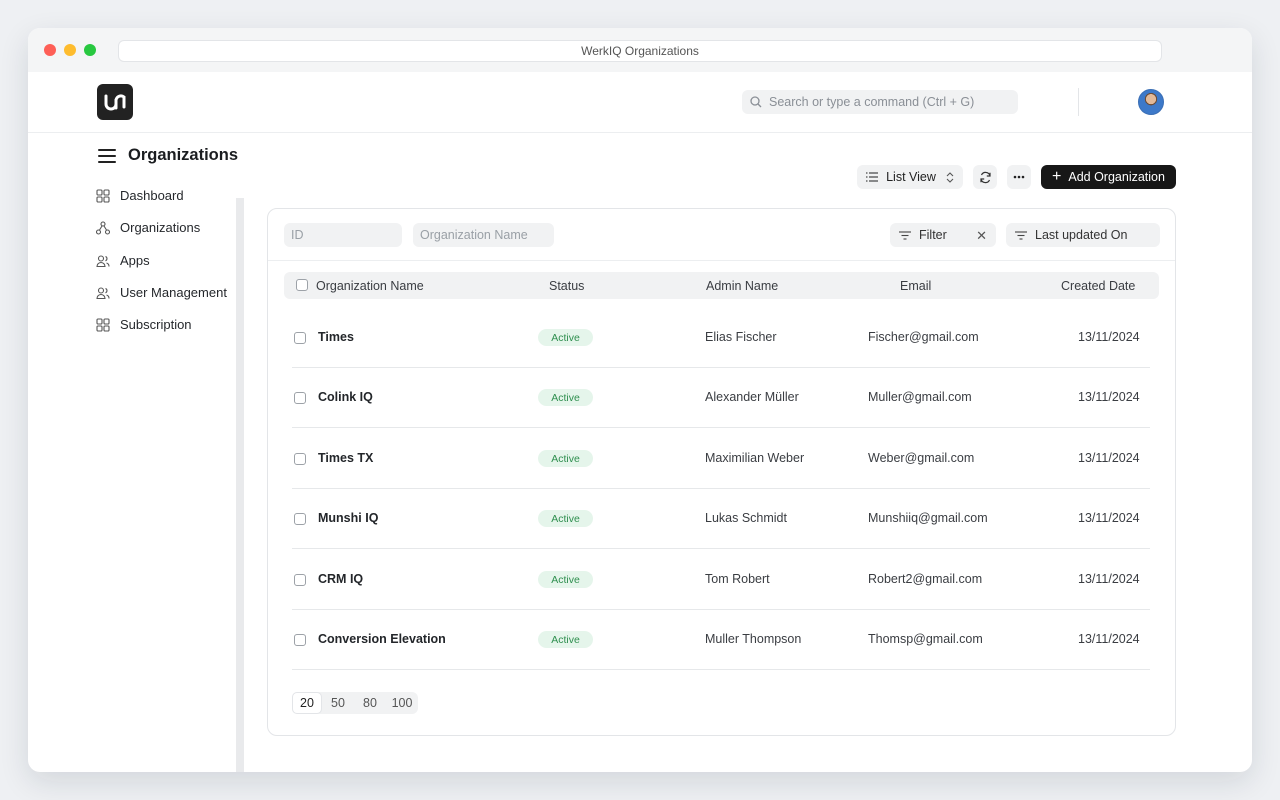 Image resolution: width=1280 pixels, height=800 pixels. What do you see at coordinates (981, 236) in the screenshot?
I see `clear-filter-icon: ✕` at bounding box center [981, 236].